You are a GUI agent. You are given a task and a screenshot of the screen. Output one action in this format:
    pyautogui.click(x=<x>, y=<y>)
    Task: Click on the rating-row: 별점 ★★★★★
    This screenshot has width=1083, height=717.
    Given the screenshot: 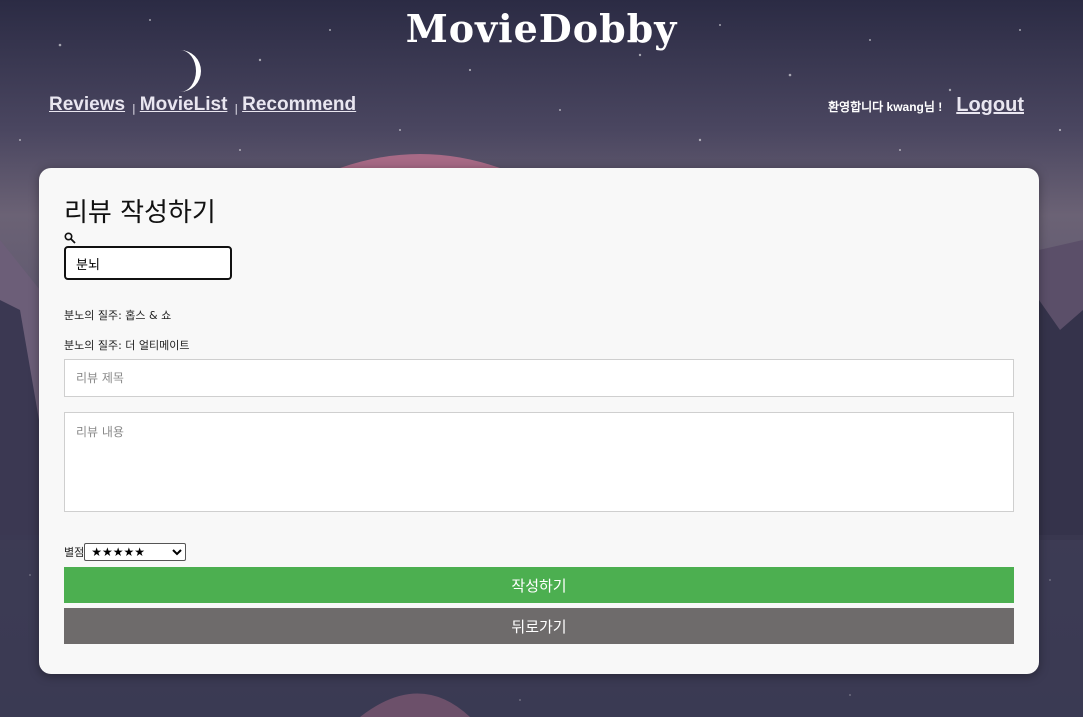 What is the action you would take?
    pyautogui.click(x=125, y=552)
    